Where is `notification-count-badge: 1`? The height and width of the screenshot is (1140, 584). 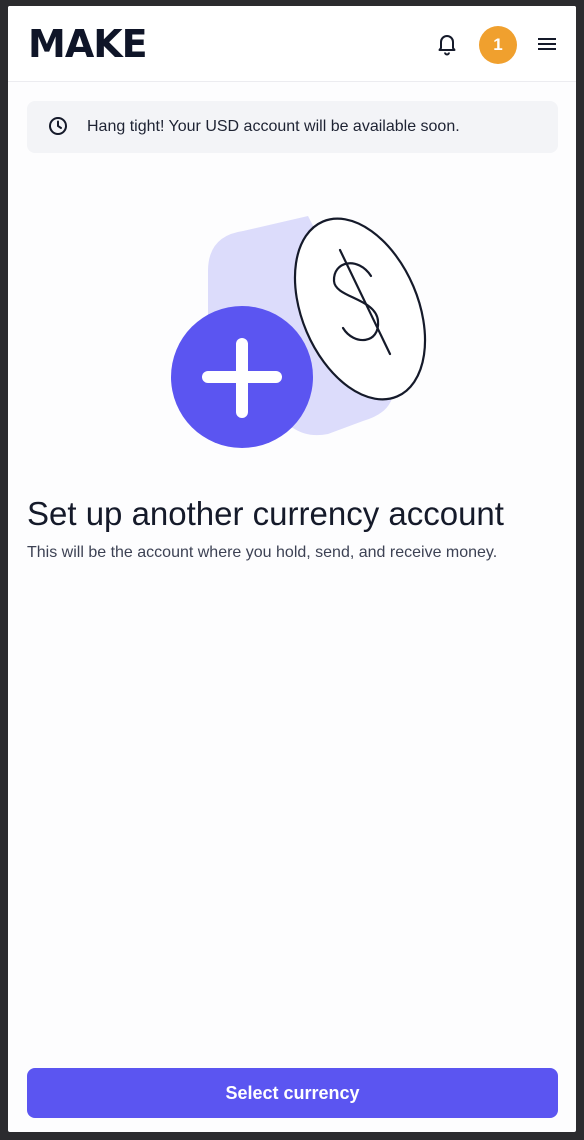
notification-count-badge: 1 is located at coordinates (498, 45).